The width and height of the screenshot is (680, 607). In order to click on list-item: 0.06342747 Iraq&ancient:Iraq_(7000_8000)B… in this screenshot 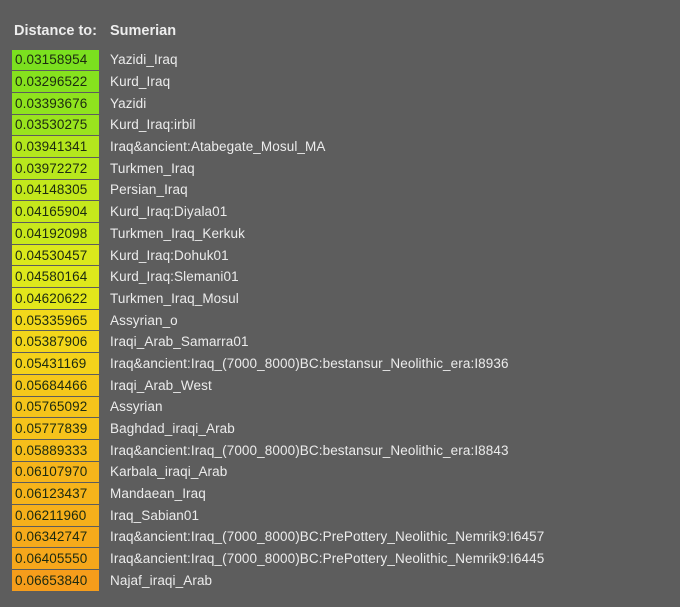, I will do `click(342, 537)`.